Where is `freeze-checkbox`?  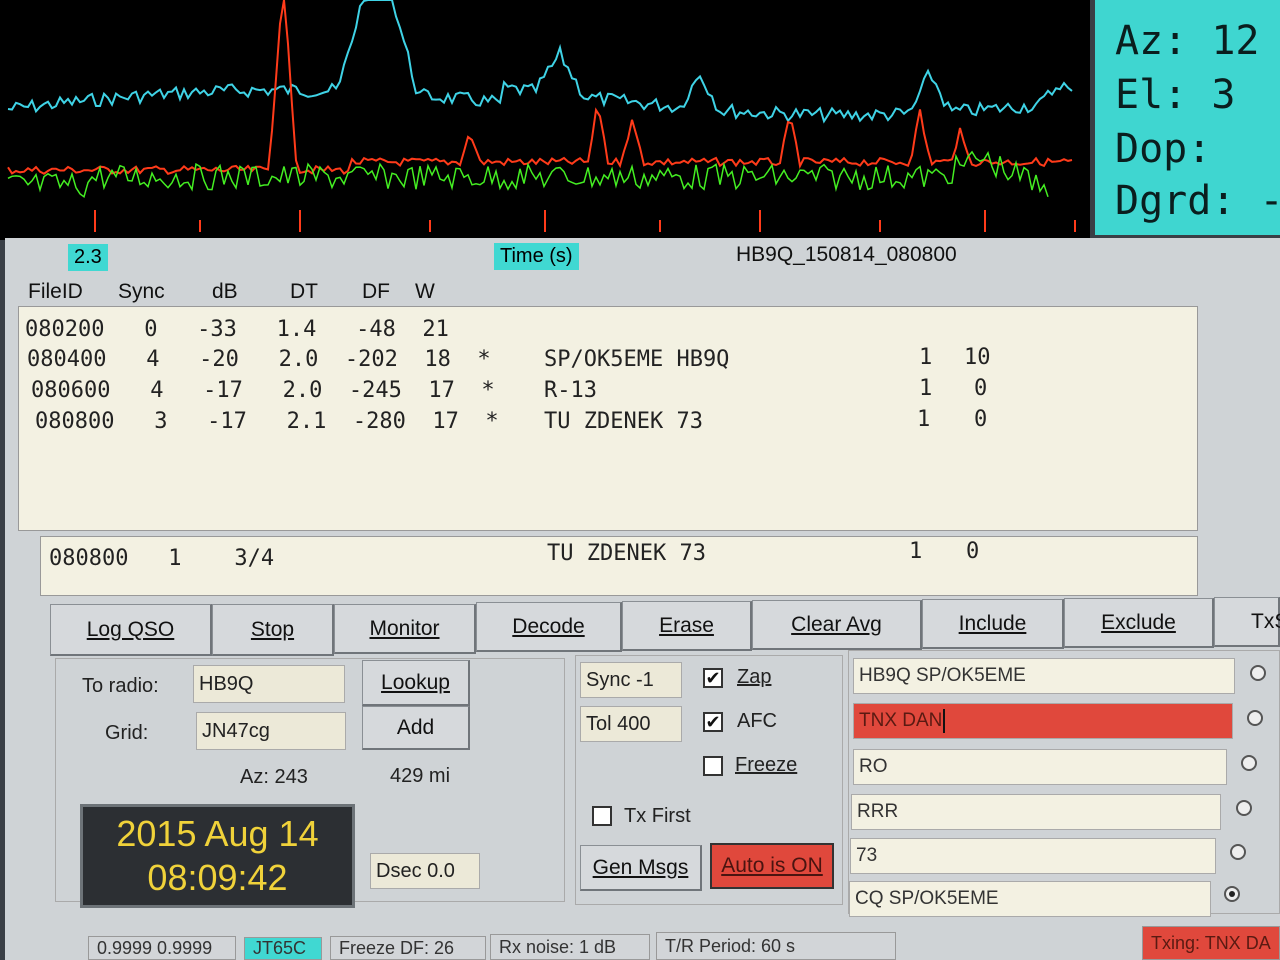
freeze-checkbox is located at coordinates (713, 766).